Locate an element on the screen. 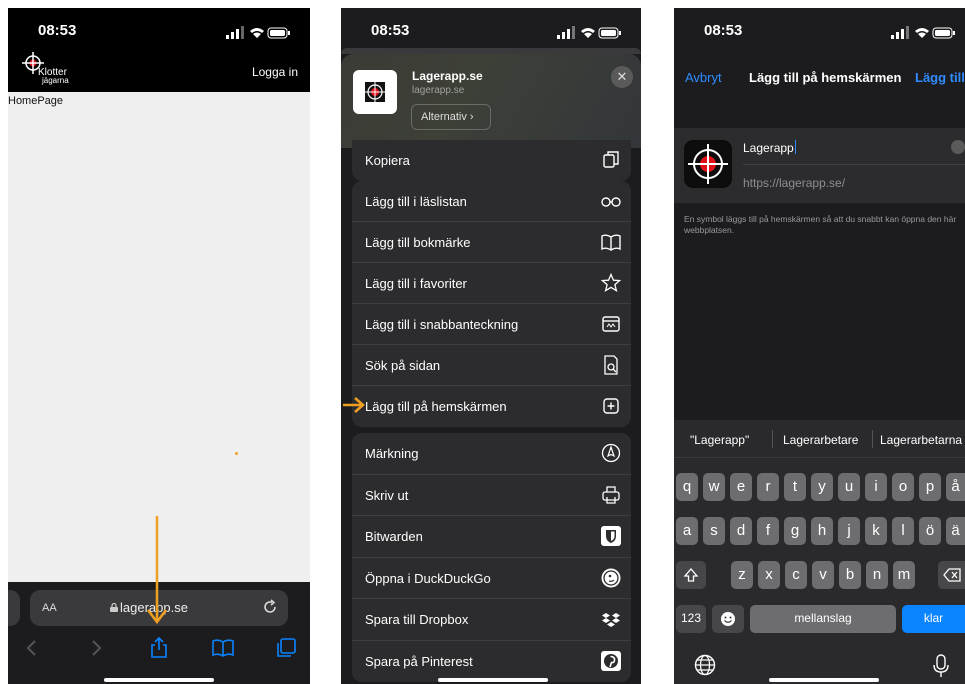 Image resolution: width=965 pixels, height=684 pixels. key-y: y is located at coordinates (822, 487).